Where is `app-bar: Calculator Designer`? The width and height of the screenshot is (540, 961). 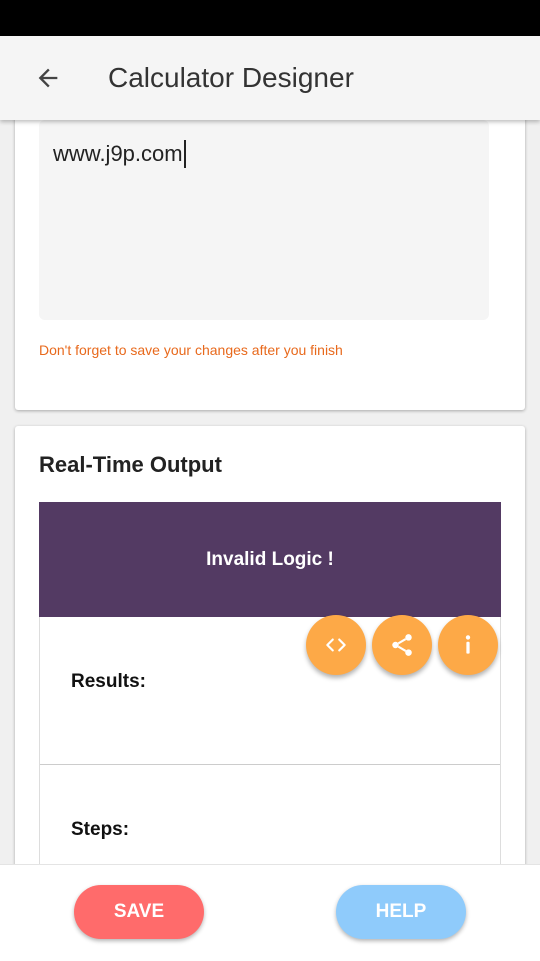 app-bar: Calculator Designer is located at coordinates (270, 78).